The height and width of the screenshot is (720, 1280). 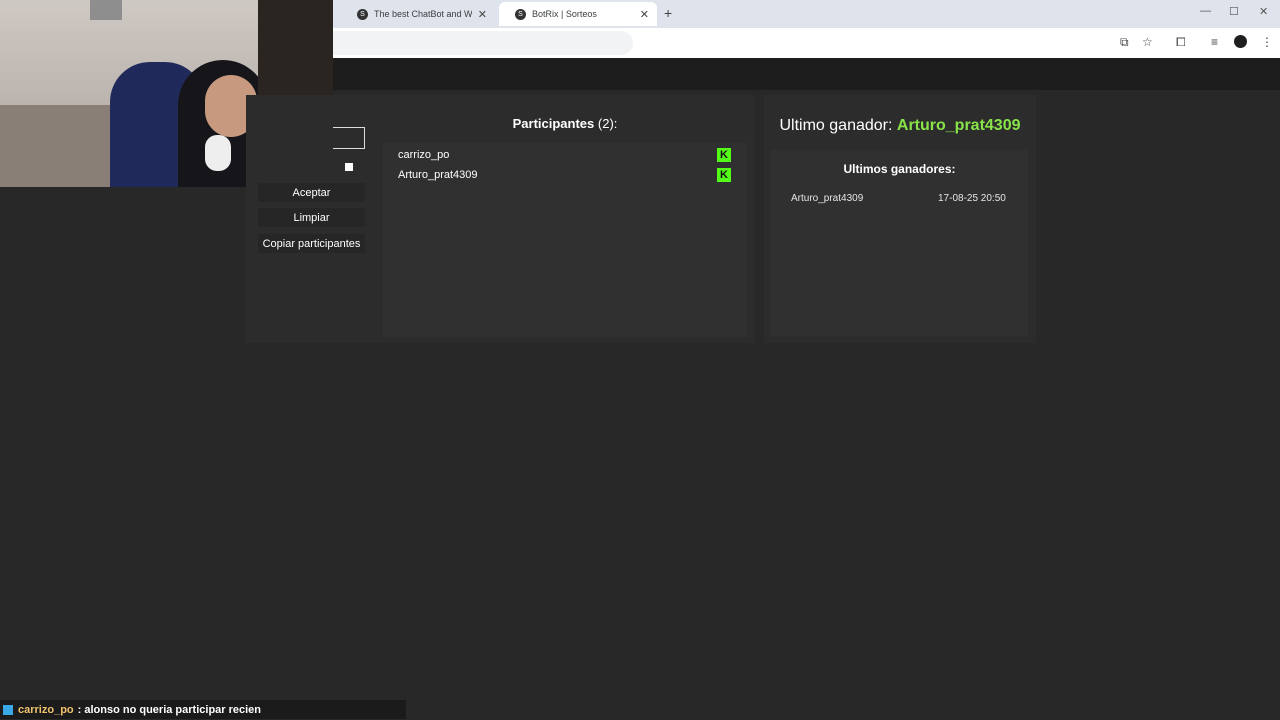 What do you see at coordinates (423, 14) in the screenshot?
I see `tab-title: The best ChatBot and Widgets` at bounding box center [423, 14].